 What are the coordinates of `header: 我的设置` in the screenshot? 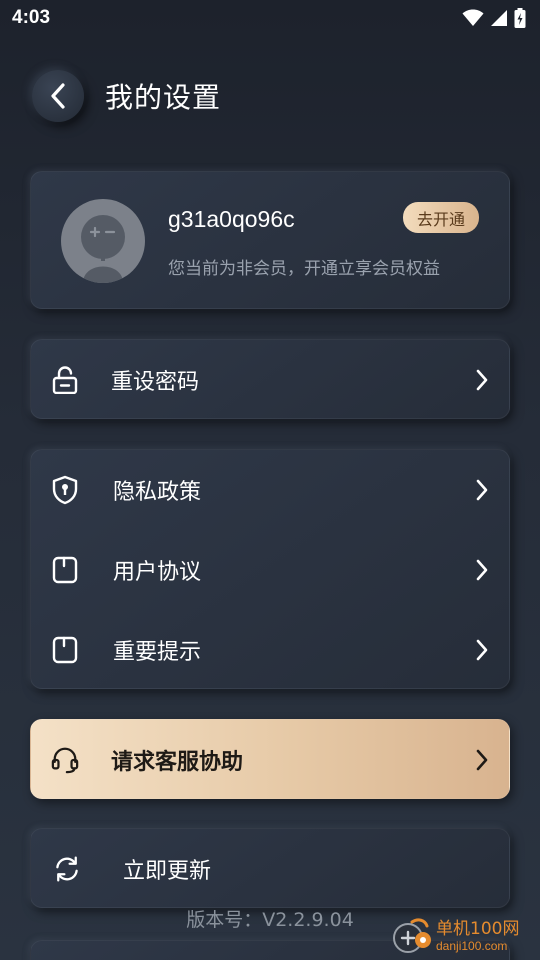 It's located at (270, 96).